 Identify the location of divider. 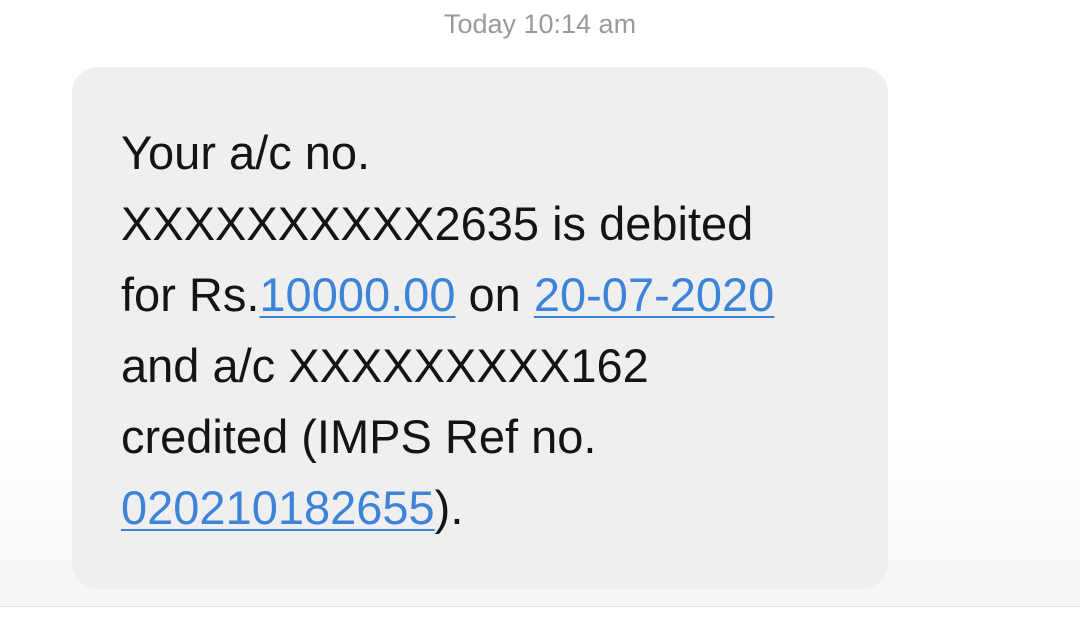
(540, 606).